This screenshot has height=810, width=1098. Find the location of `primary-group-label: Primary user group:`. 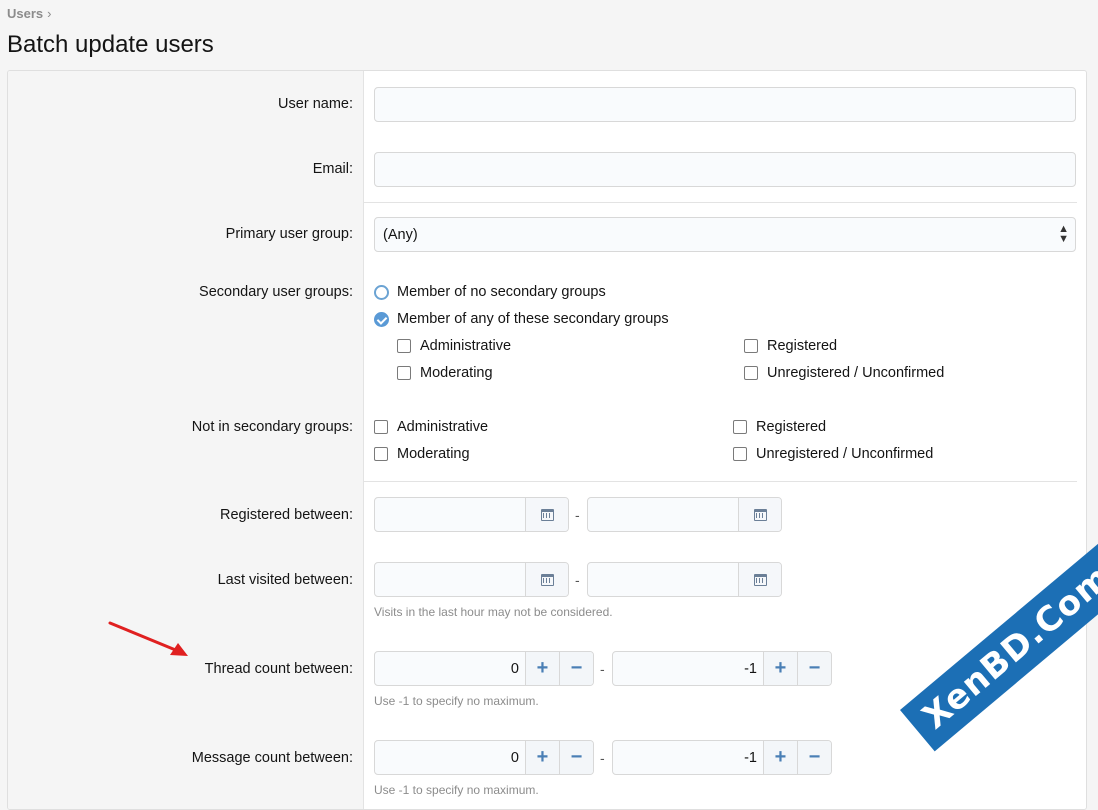

primary-group-label: Primary user group: is located at coordinates (289, 234).